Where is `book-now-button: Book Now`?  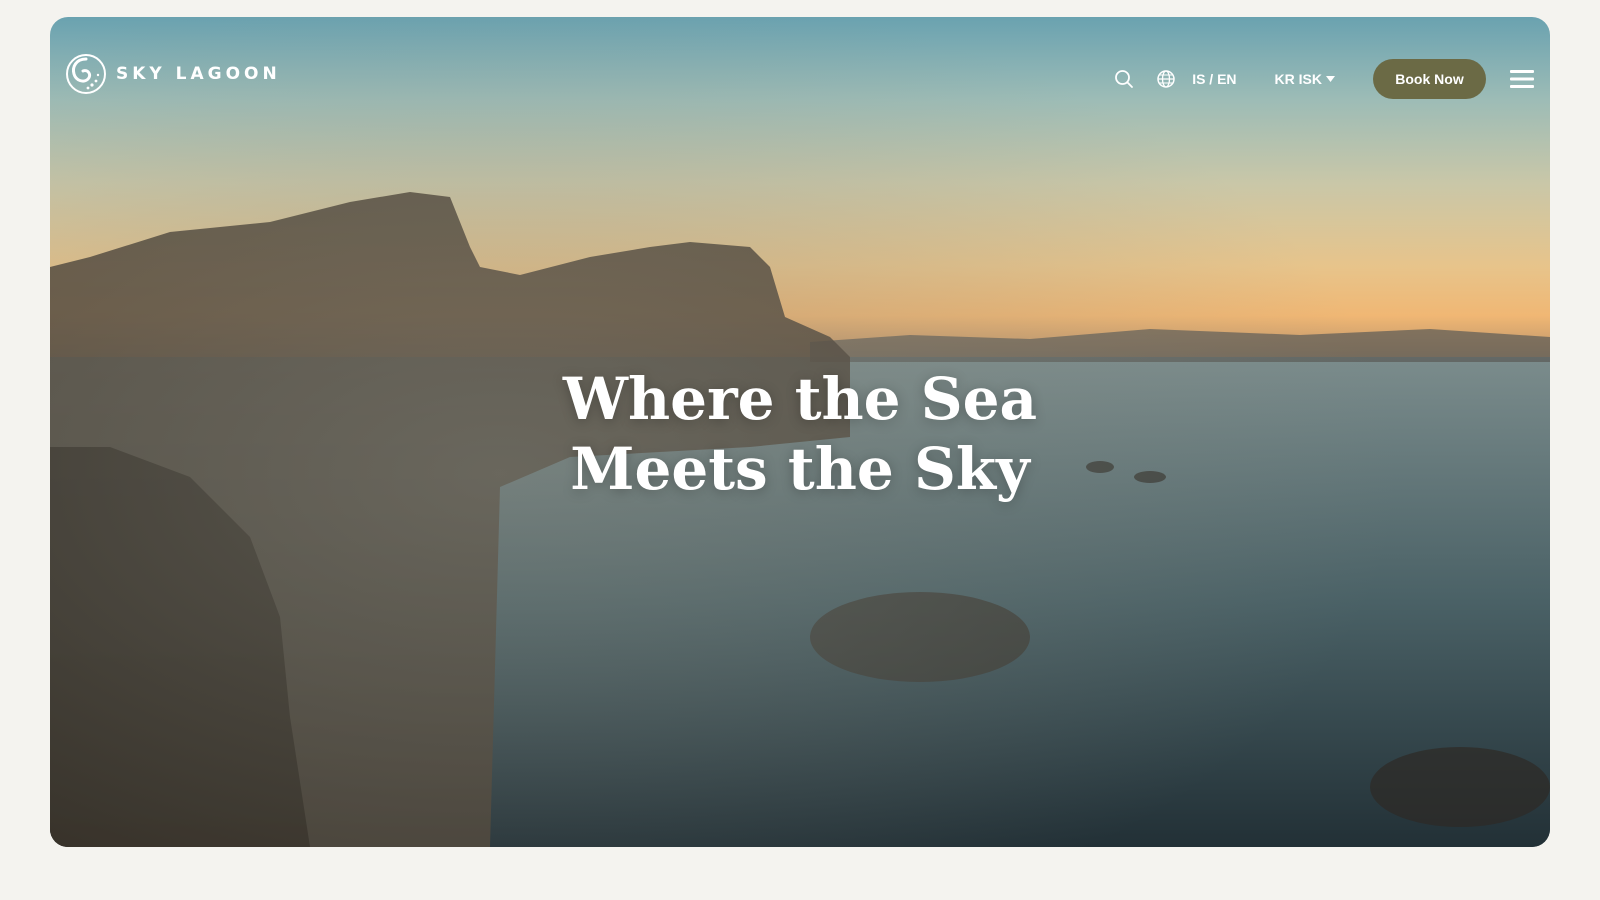 book-now-button: Book Now is located at coordinates (1429, 79).